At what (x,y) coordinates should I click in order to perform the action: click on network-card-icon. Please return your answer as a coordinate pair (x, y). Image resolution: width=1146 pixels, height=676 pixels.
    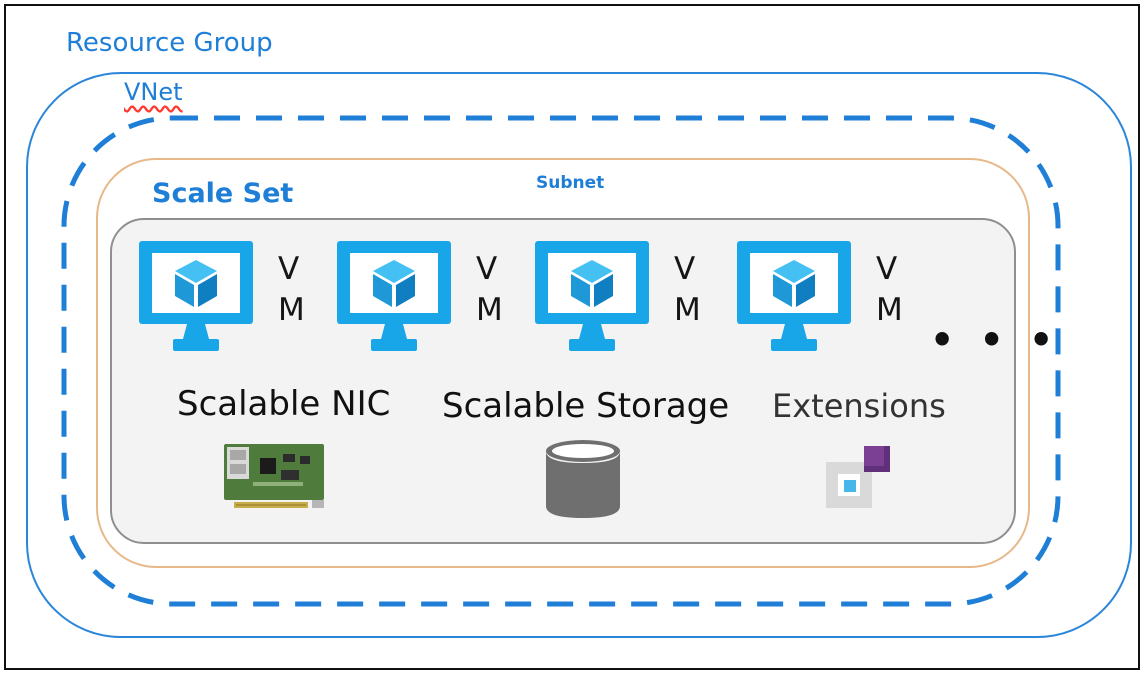
    Looking at the image, I should click on (274, 476).